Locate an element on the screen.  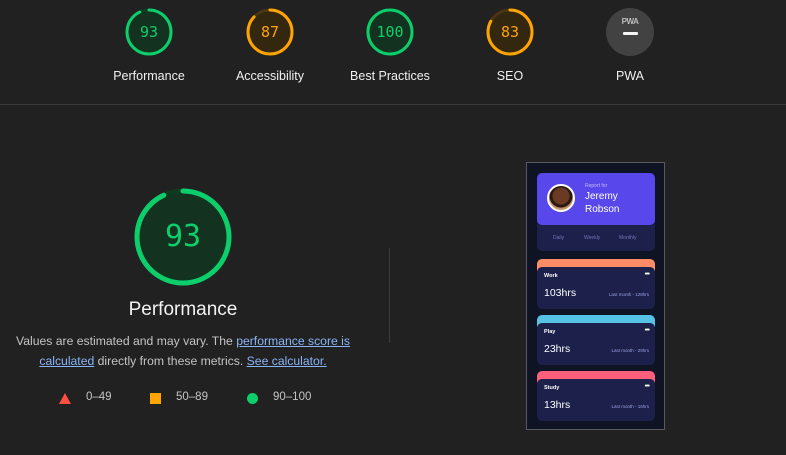
activity-card-work: Work ••• 103hrs Last month - 128hrs is located at coordinates (596, 284).